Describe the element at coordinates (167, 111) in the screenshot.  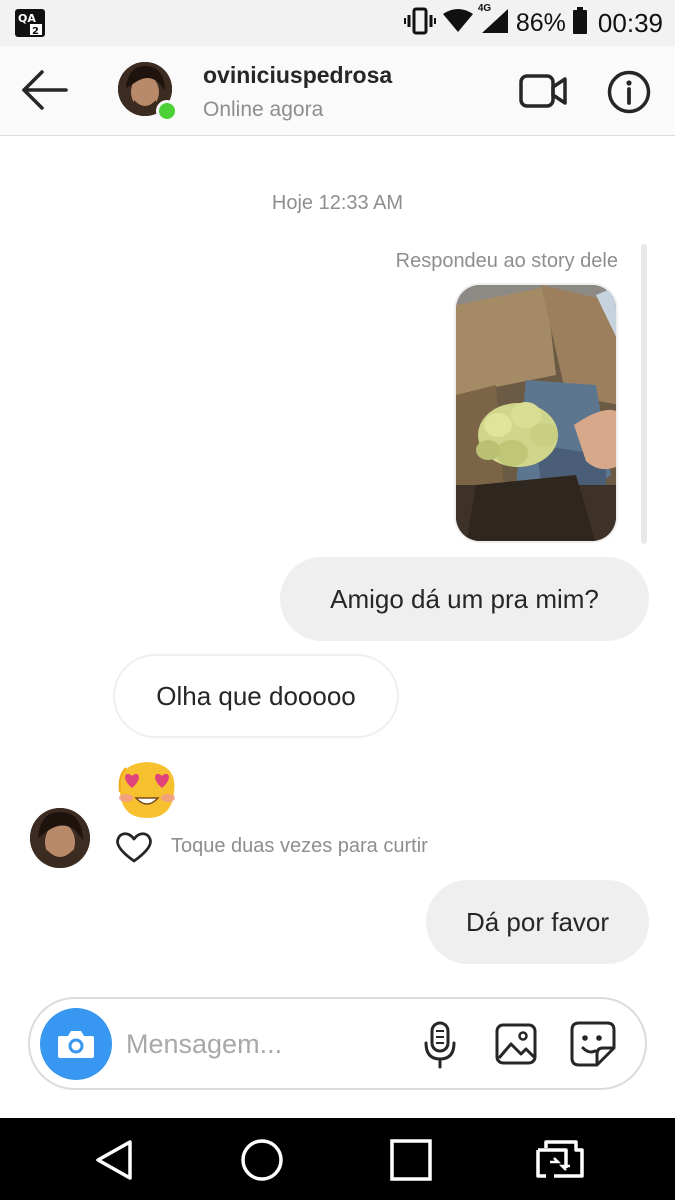
I see `online-indicator` at that location.